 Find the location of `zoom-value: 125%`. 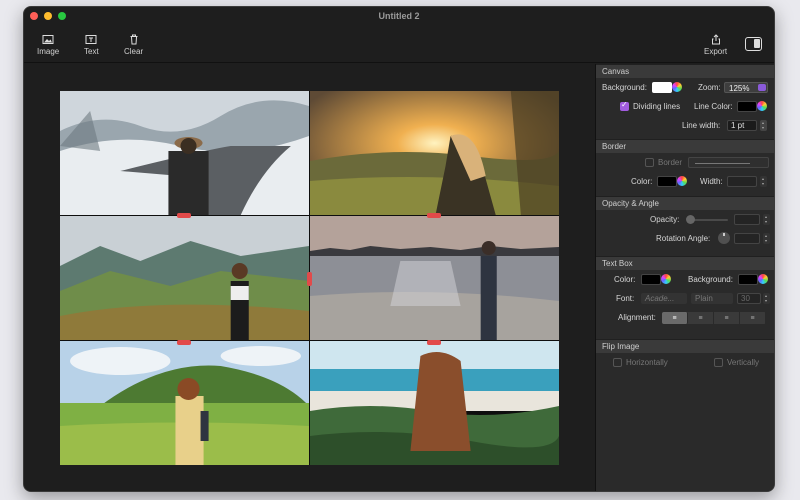

zoom-value: 125% is located at coordinates (739, 88).